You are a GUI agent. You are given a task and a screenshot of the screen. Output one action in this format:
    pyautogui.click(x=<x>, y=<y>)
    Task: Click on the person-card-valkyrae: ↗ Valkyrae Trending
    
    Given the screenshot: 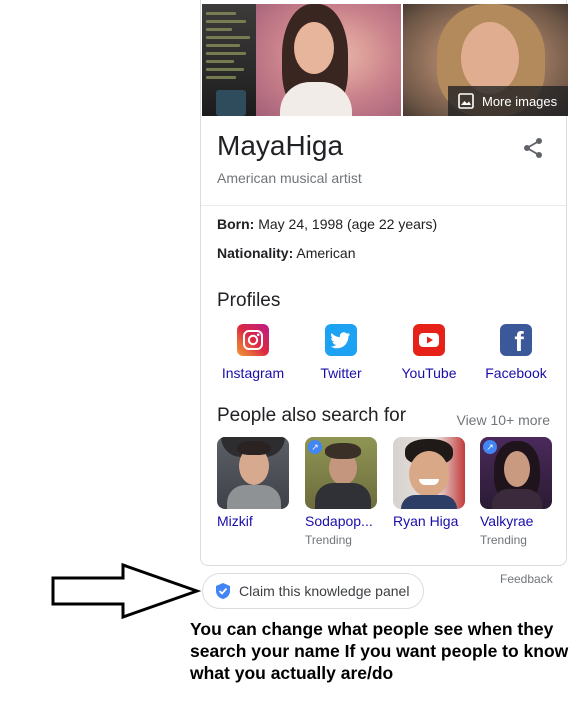 What is the action you would take?
    pyautogui.click(x=516, y=492)
    